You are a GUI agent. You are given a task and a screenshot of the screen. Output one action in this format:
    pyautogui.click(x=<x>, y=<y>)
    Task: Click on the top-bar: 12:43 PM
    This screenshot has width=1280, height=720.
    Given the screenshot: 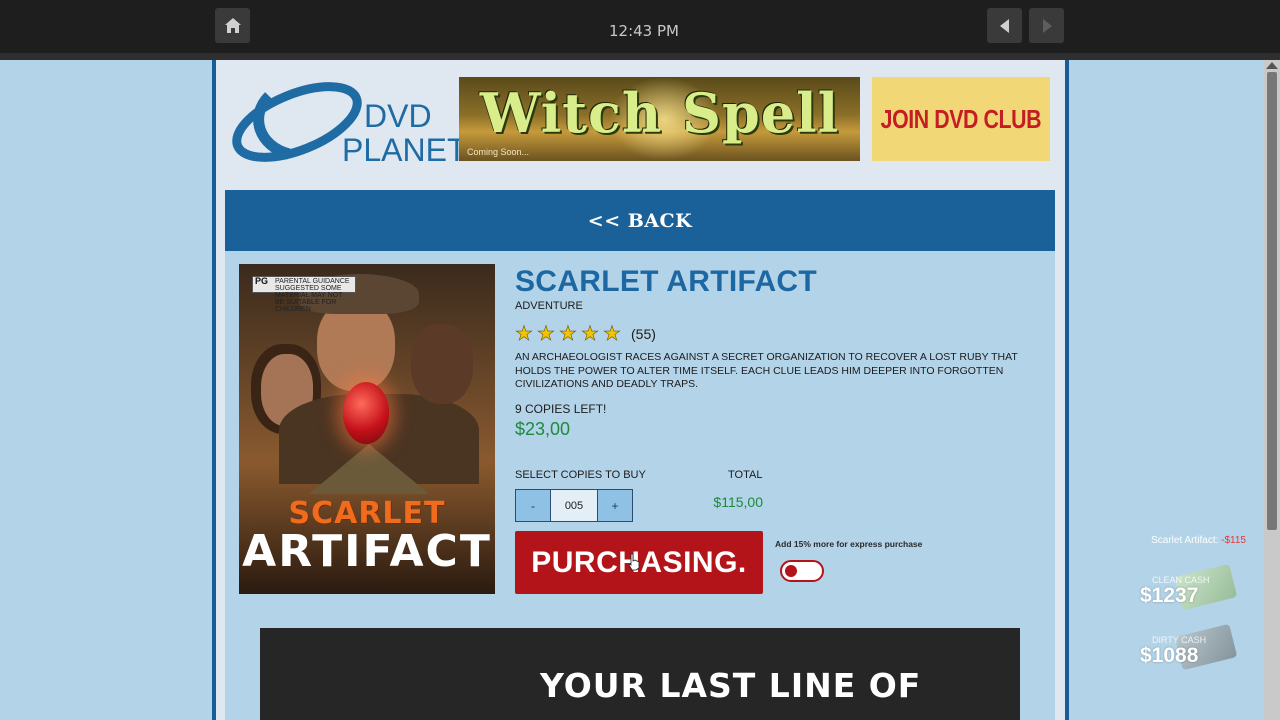 What is the action you would take?
    pyautogui.click(x=640, y=26)
    